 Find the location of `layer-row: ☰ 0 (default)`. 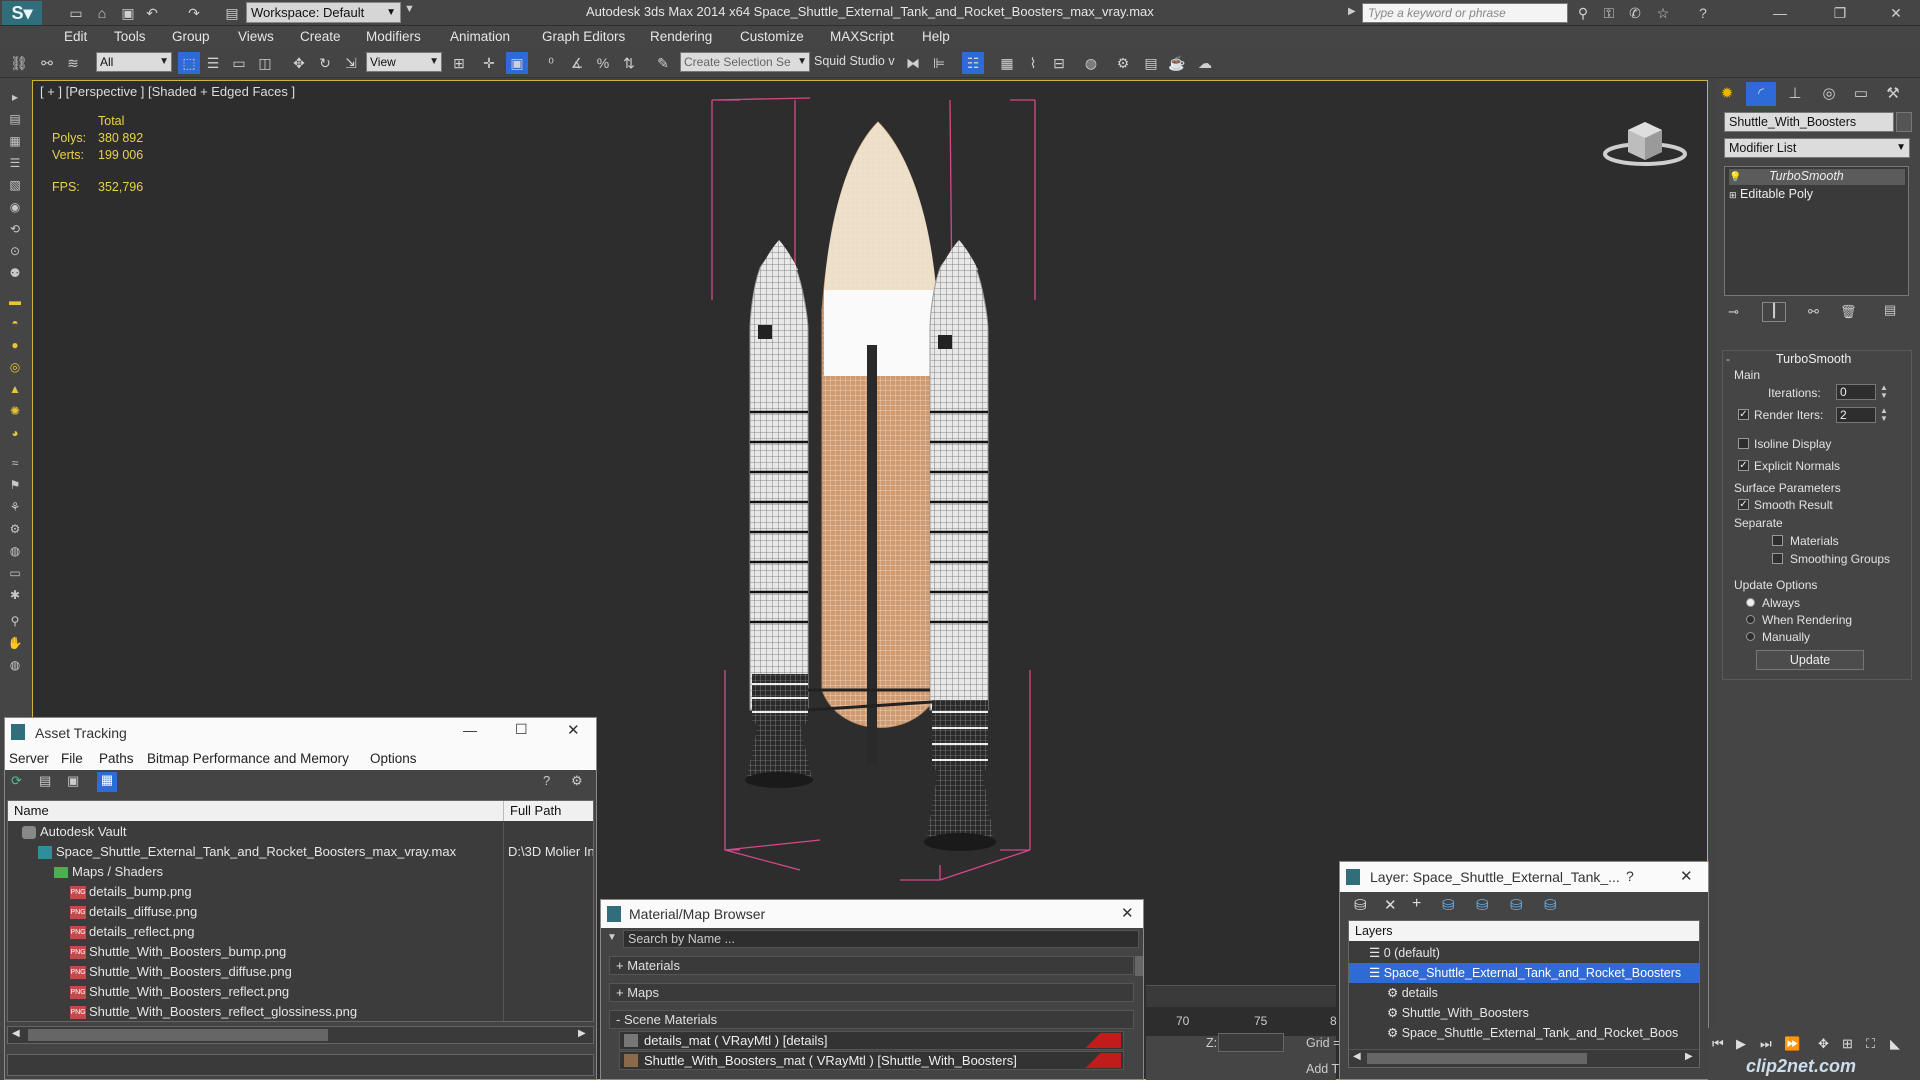

layer-row: ☰ 0 (default) is located at coordinates (1524, 953).